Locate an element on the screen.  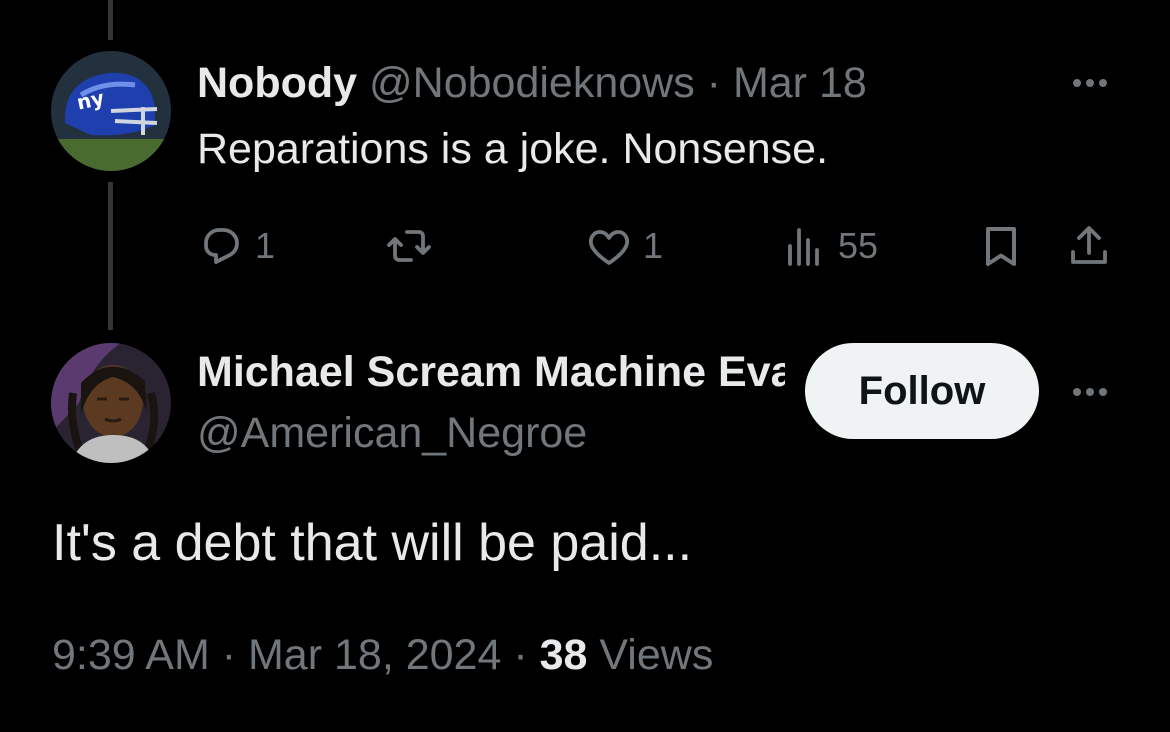
views-label: Views is located at coordinates (656, 655).